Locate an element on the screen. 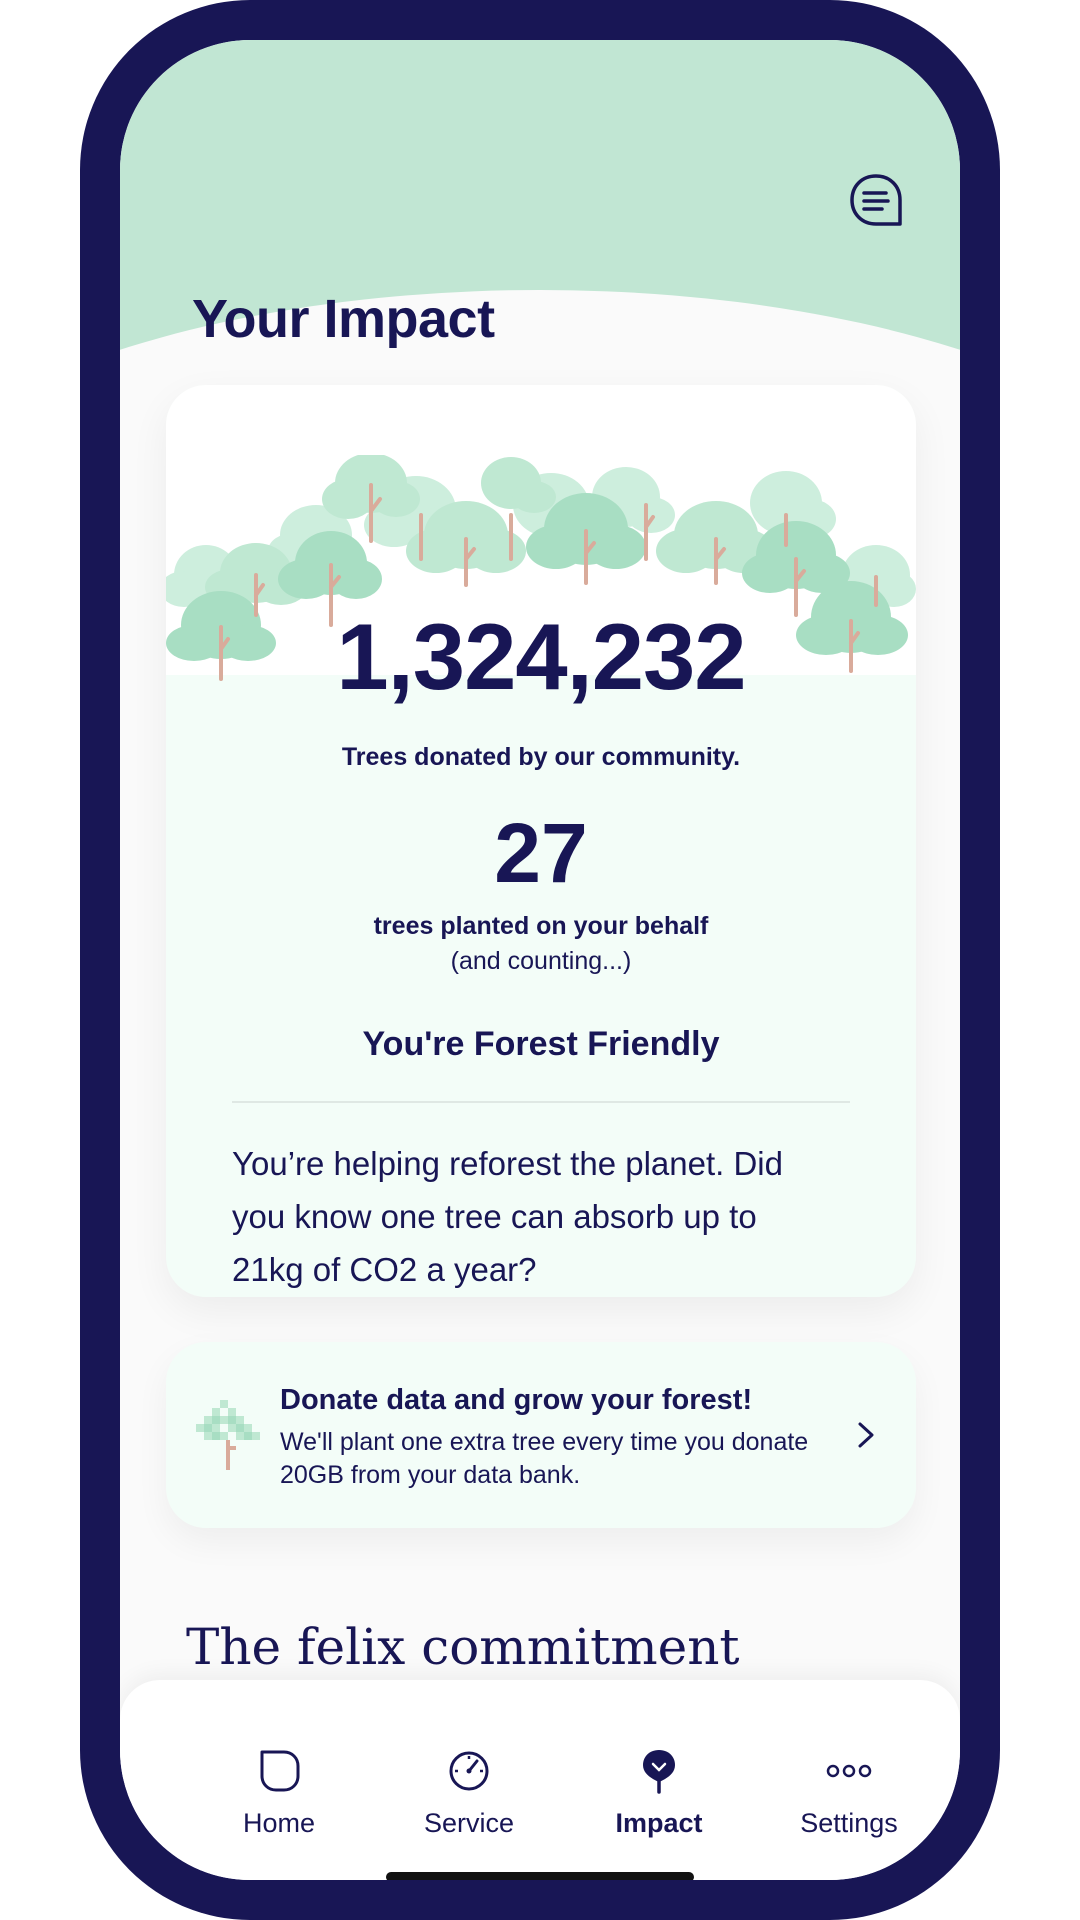 The width and height of the screenshot is (1080, 1920). tab-bar: Home Service Impact Settings is located at coordinates (540, 1780).